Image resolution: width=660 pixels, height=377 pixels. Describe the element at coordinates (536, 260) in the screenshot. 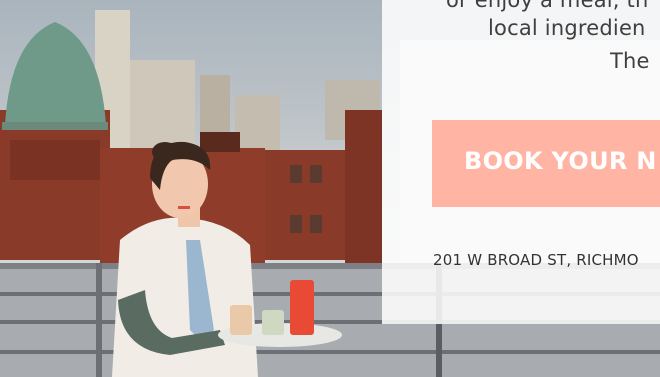

I see `address-text: 201 W BROAD ST, RICHMO` at that location.